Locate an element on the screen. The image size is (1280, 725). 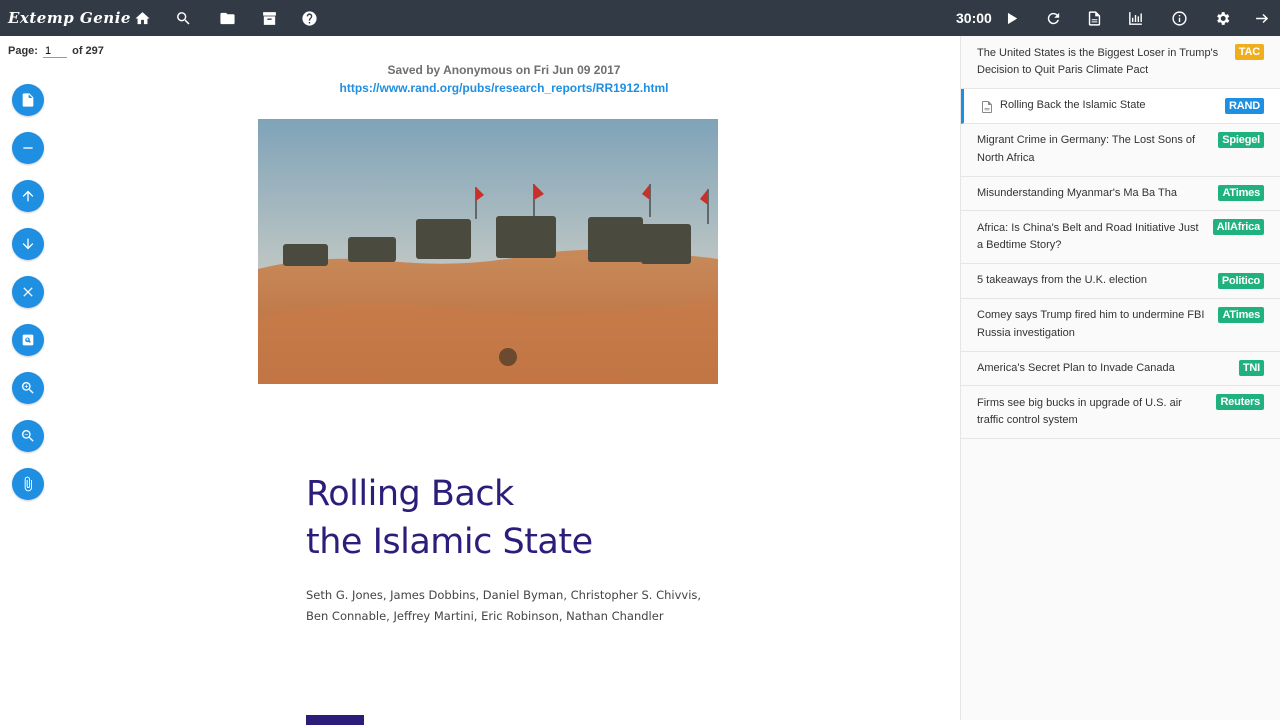
minus-button is located at coordinates (28, 148).